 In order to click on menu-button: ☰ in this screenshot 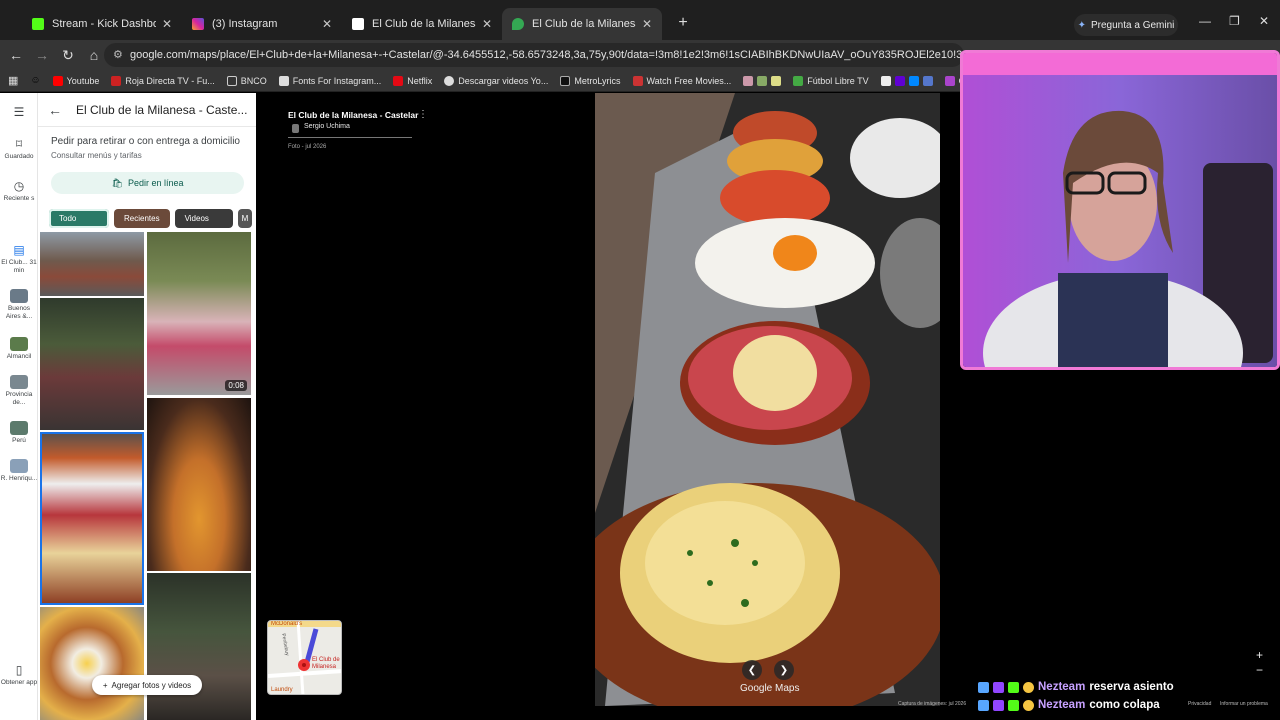, I will do `click(19, 113)`.